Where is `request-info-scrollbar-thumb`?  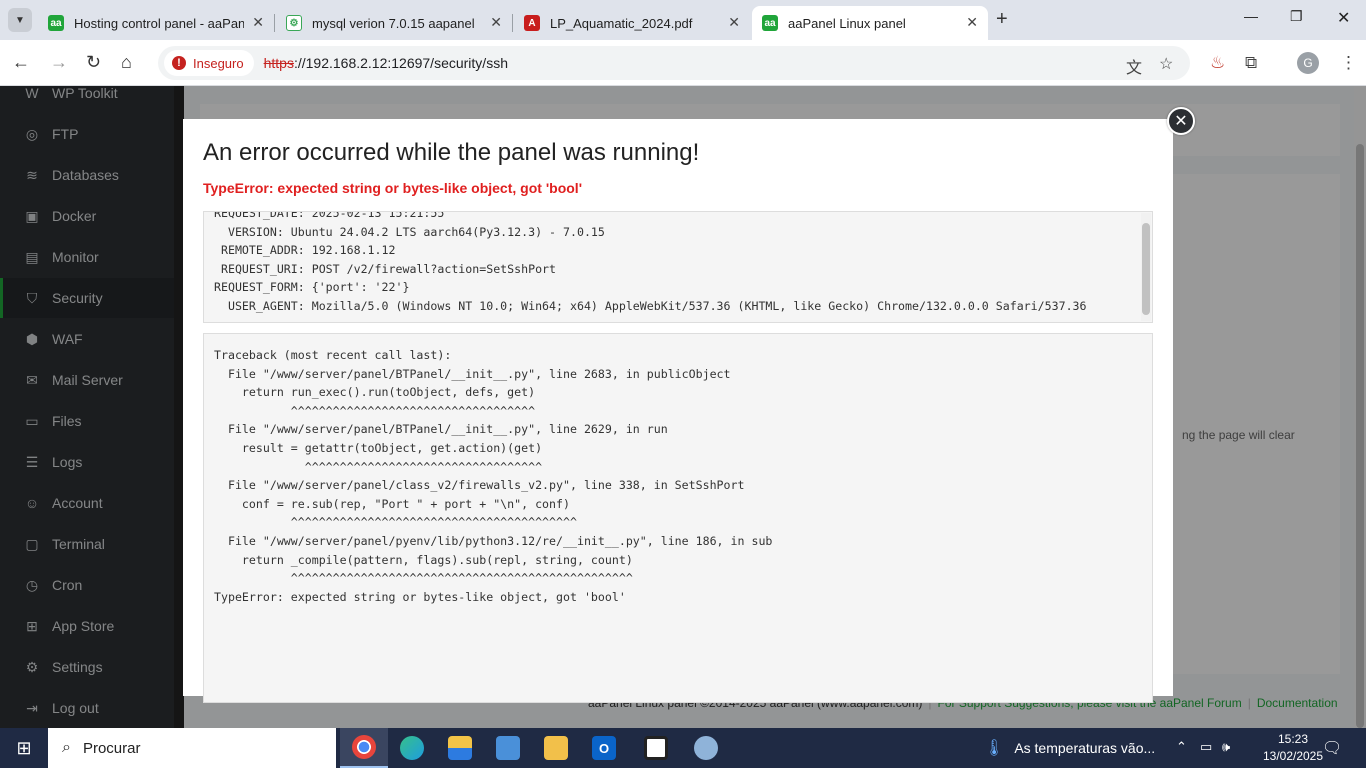
request-info-scrollbar-thumb is located at coordinates (1146, 269).